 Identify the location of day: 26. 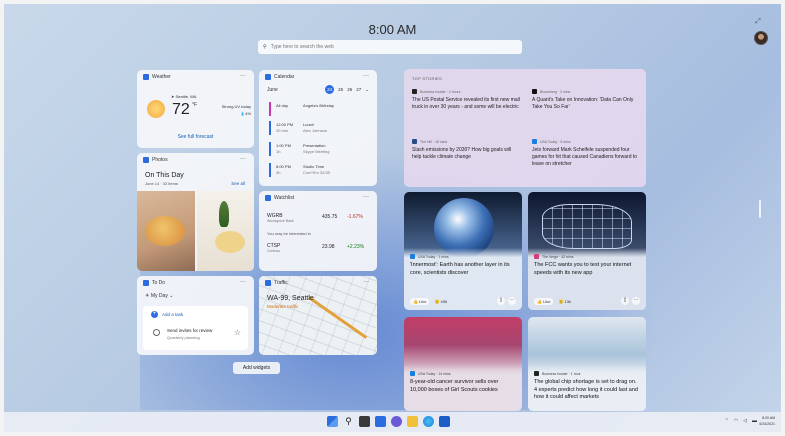
(349, 89).